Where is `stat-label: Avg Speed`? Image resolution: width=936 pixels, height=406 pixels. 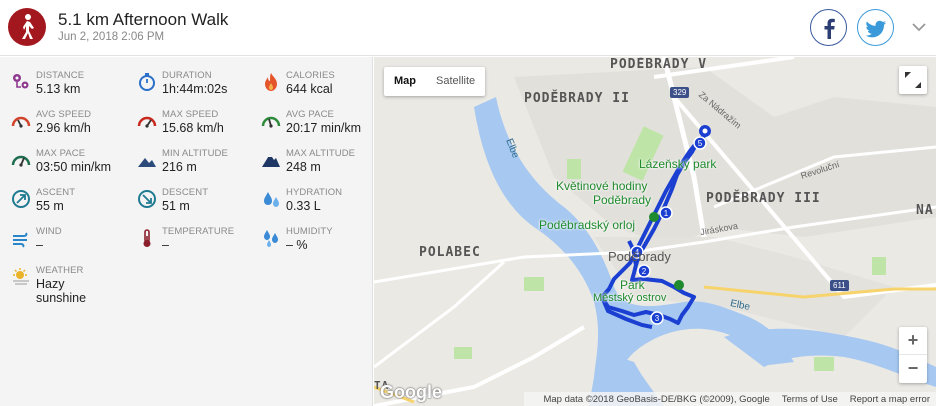 stat-label: Avg Speed is located at coordinates (64, 114).